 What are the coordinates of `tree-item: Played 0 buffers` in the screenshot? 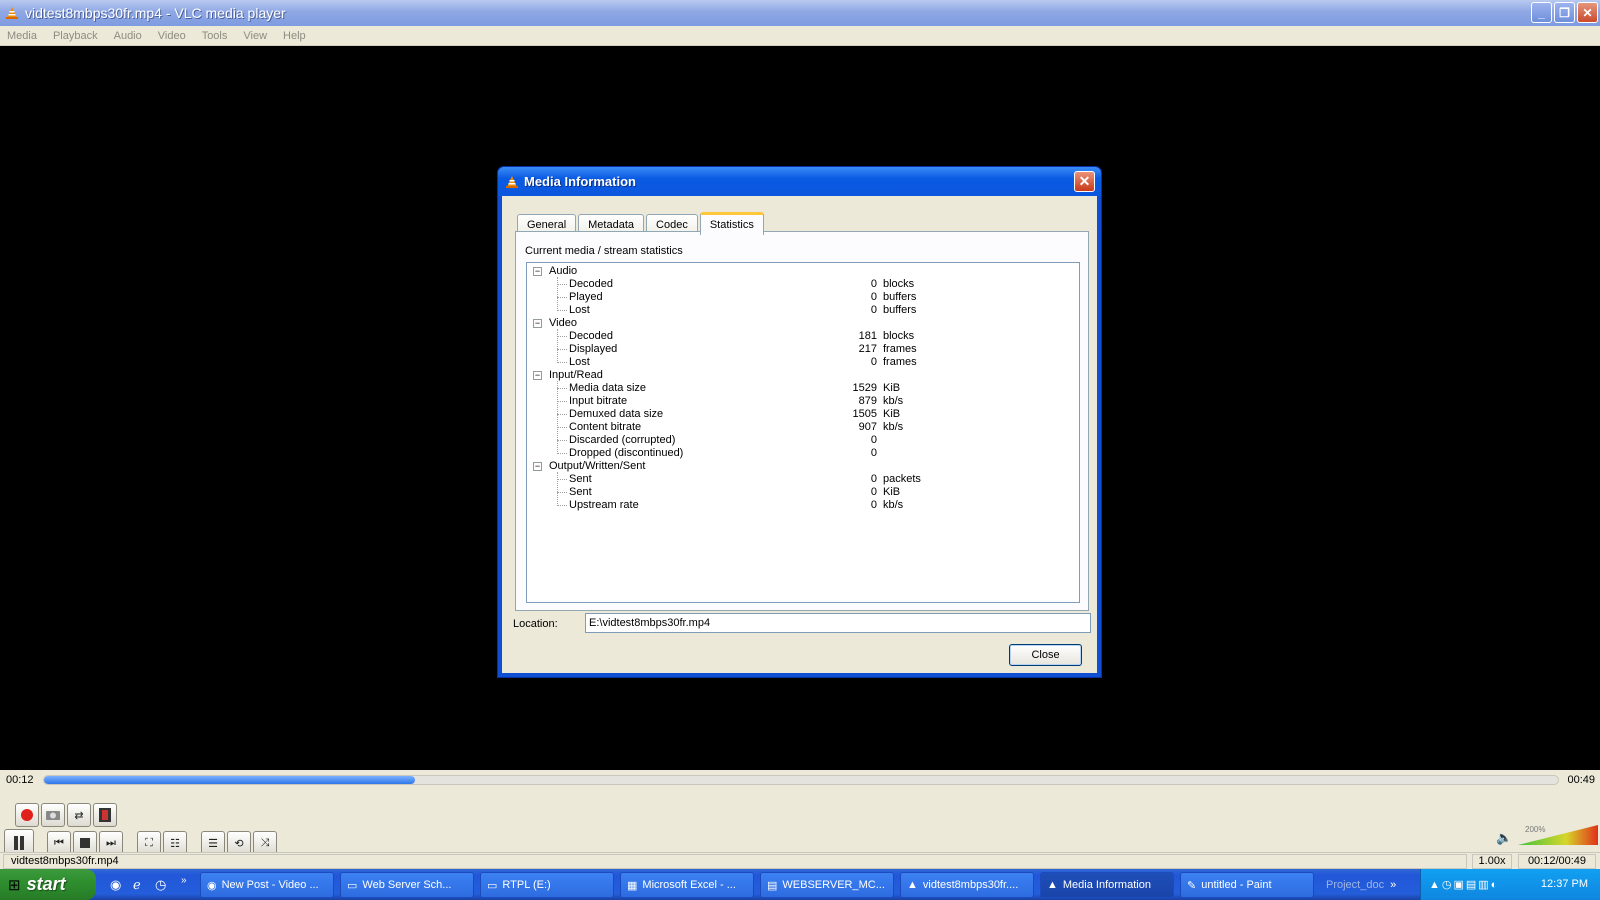 It's located at (797, 297).